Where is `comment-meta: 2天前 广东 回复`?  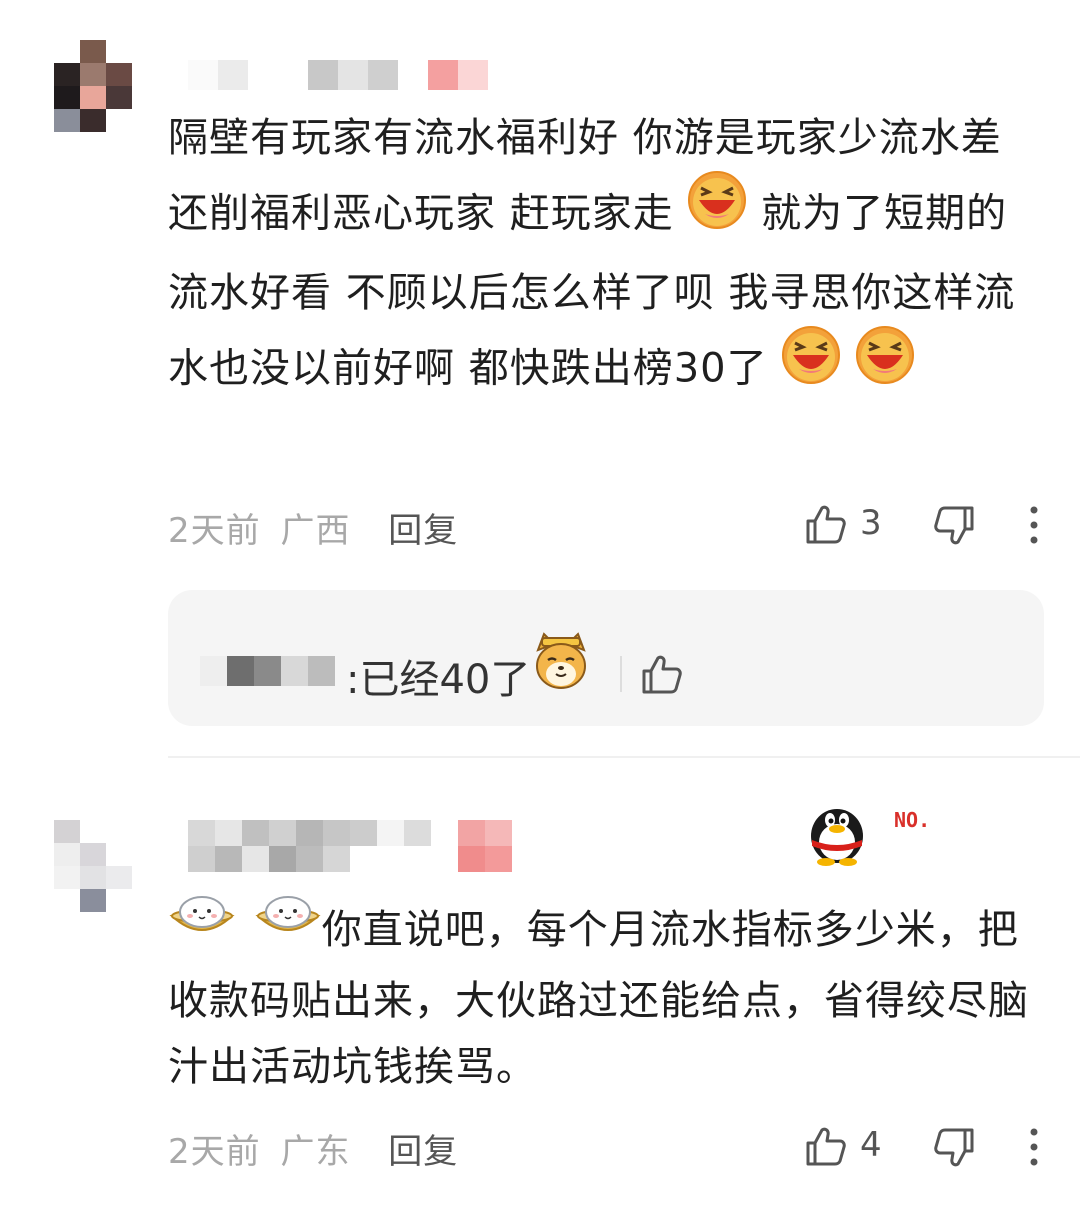 comment-meta: 2天前 广东 回复 is located at coordinates (313, 1148).